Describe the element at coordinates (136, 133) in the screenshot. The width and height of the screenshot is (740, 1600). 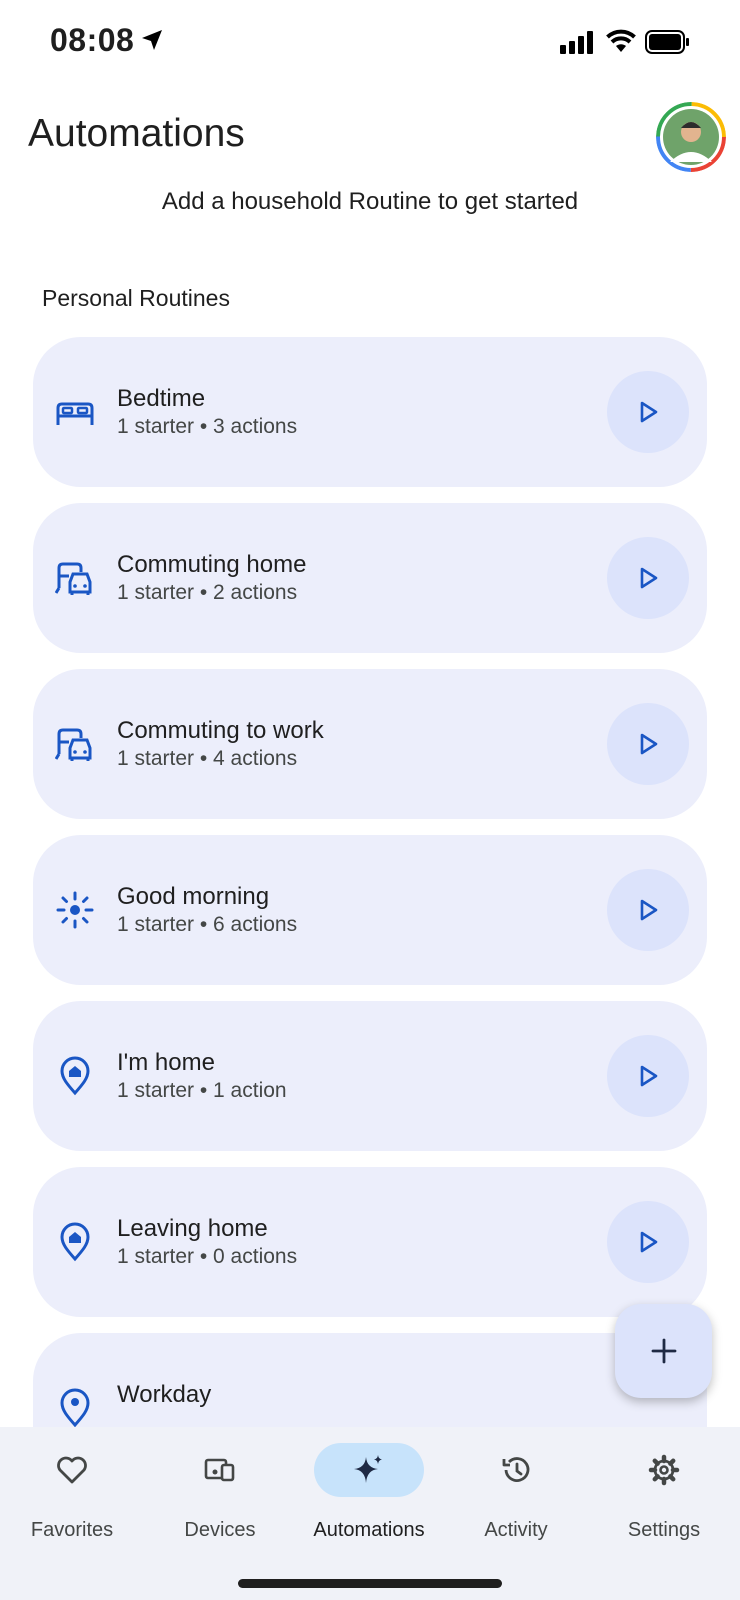
I see `page-title: Automations` at that location.